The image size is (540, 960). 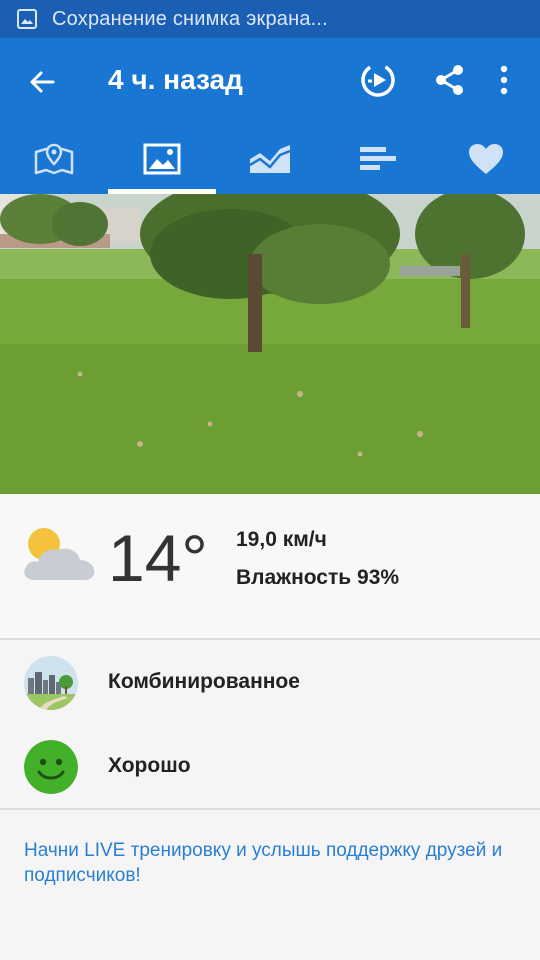 I want to click on map-icon, so click(x=54, y=159).